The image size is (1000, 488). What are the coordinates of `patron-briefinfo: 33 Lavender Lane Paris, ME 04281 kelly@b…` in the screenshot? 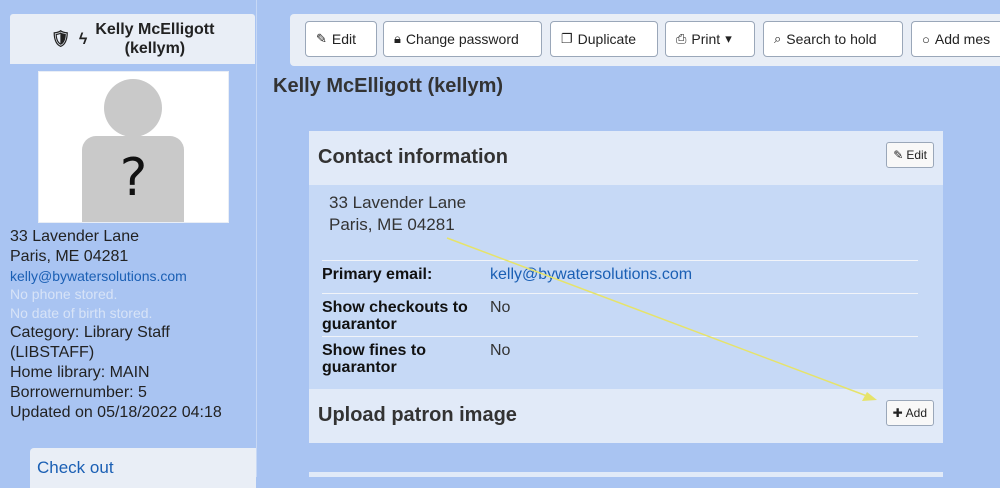 It's located at (132, 325).